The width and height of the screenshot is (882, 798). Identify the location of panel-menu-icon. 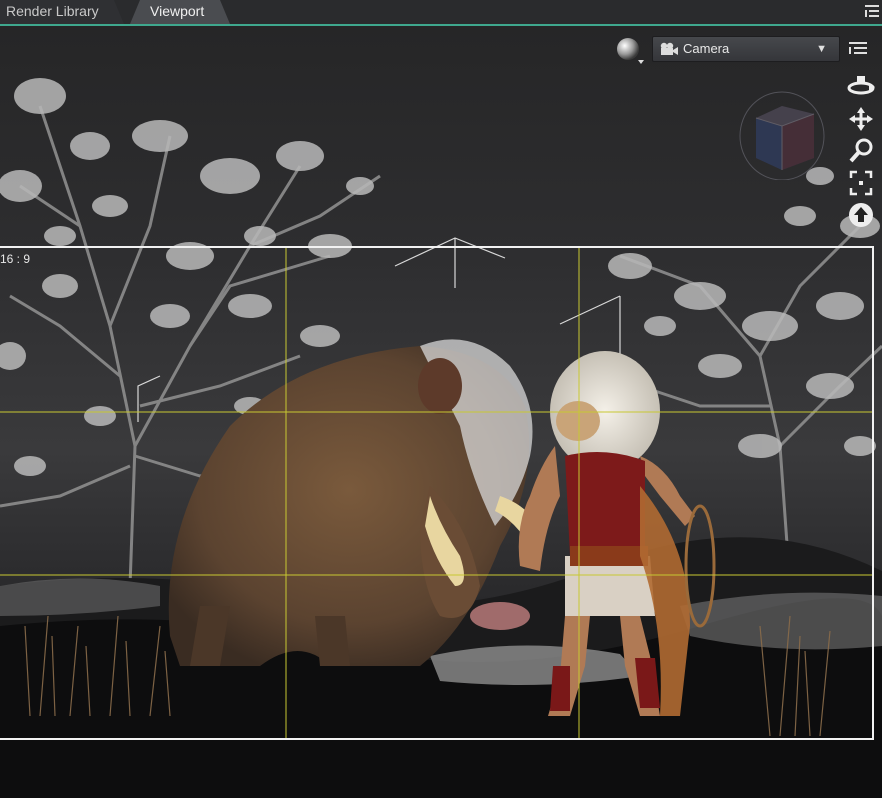
(872, 11).